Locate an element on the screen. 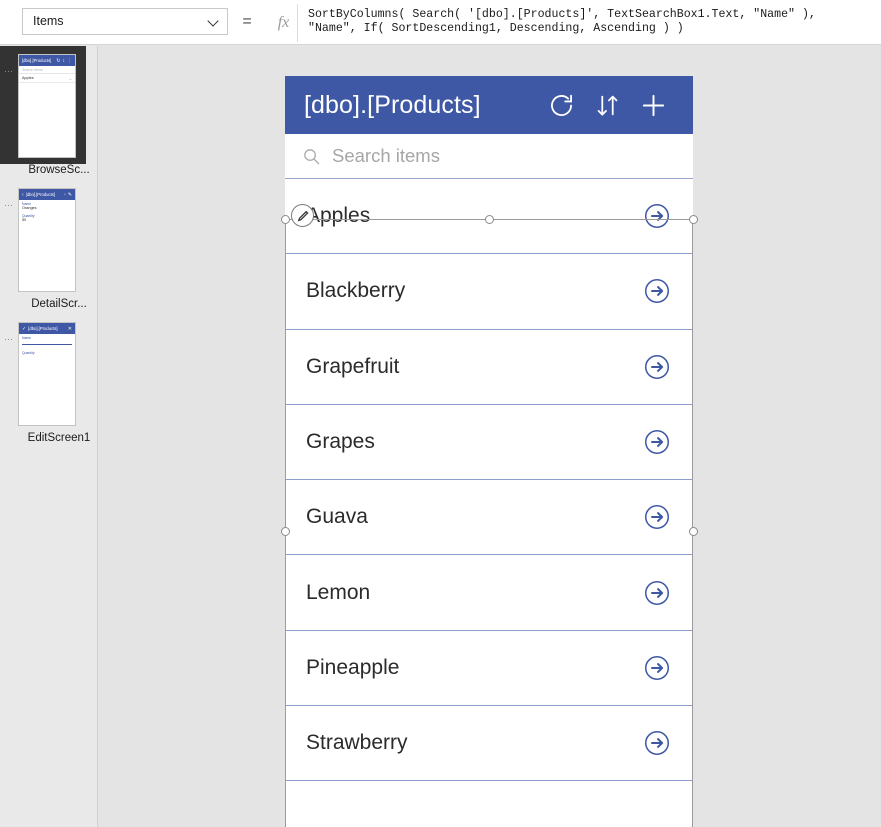 The width and height of the screenshot is (881, 827). search-bar is located at coordinates (489, 156).